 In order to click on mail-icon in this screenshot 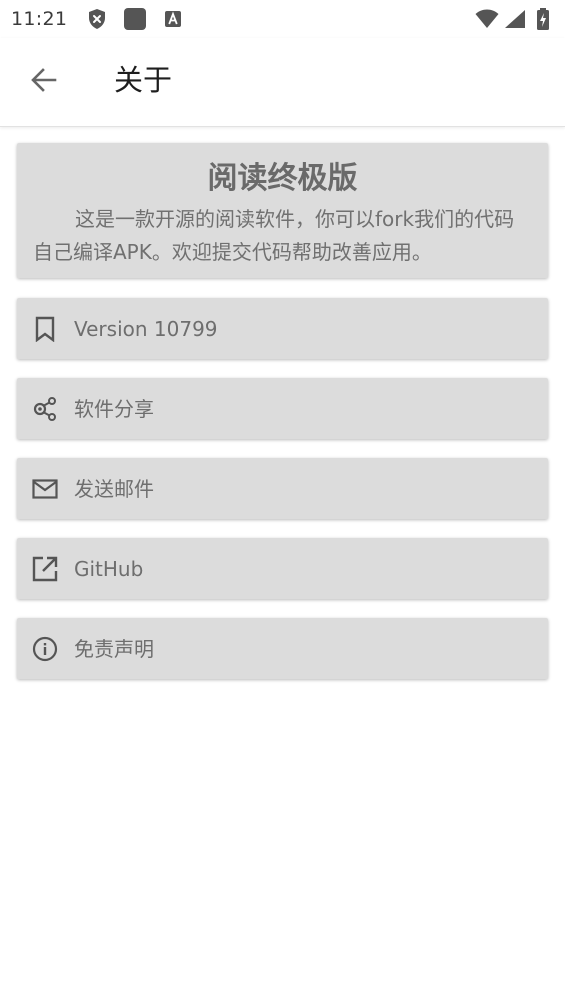, I will do `click(45, 489)`.